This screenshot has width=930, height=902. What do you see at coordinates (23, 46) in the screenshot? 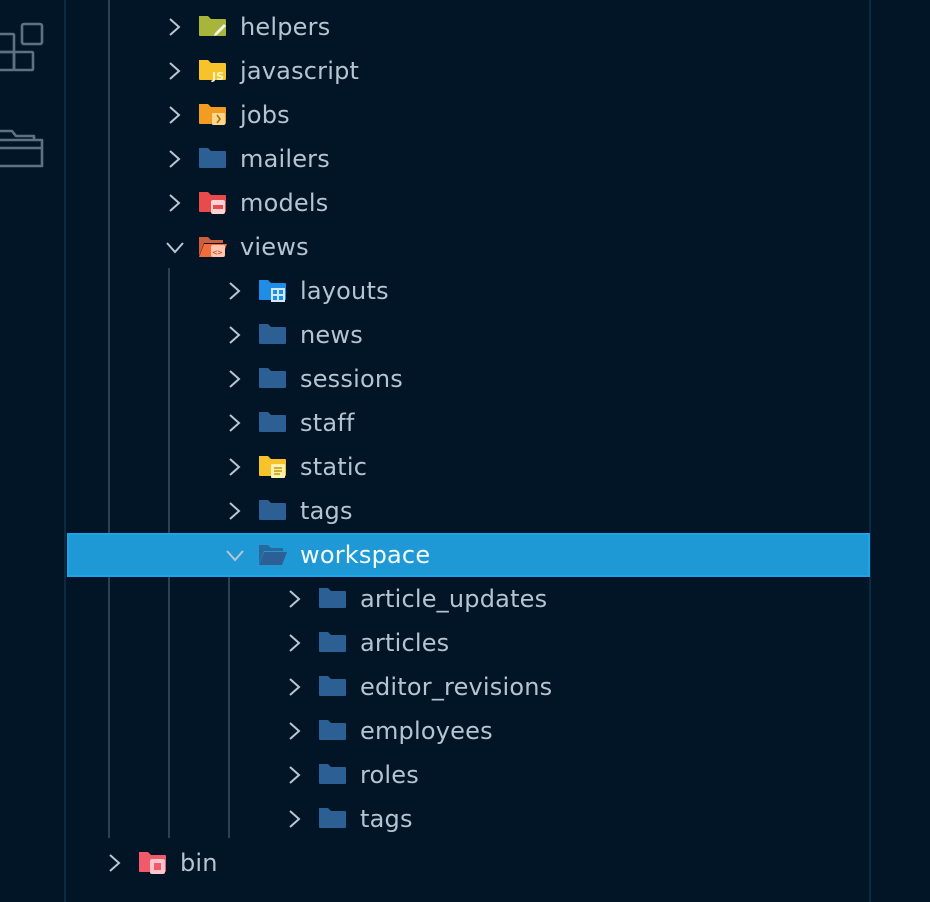
I see `extensions-icon` at bounding box center [23, 46].